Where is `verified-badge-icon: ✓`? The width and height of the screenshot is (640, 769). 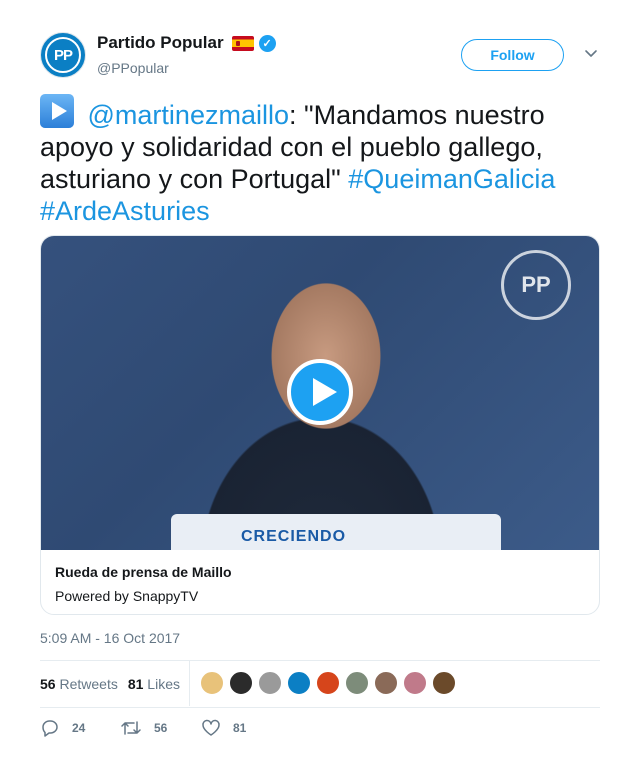 verified-badge-icon: ✓ is located at coordinates (267, 43).